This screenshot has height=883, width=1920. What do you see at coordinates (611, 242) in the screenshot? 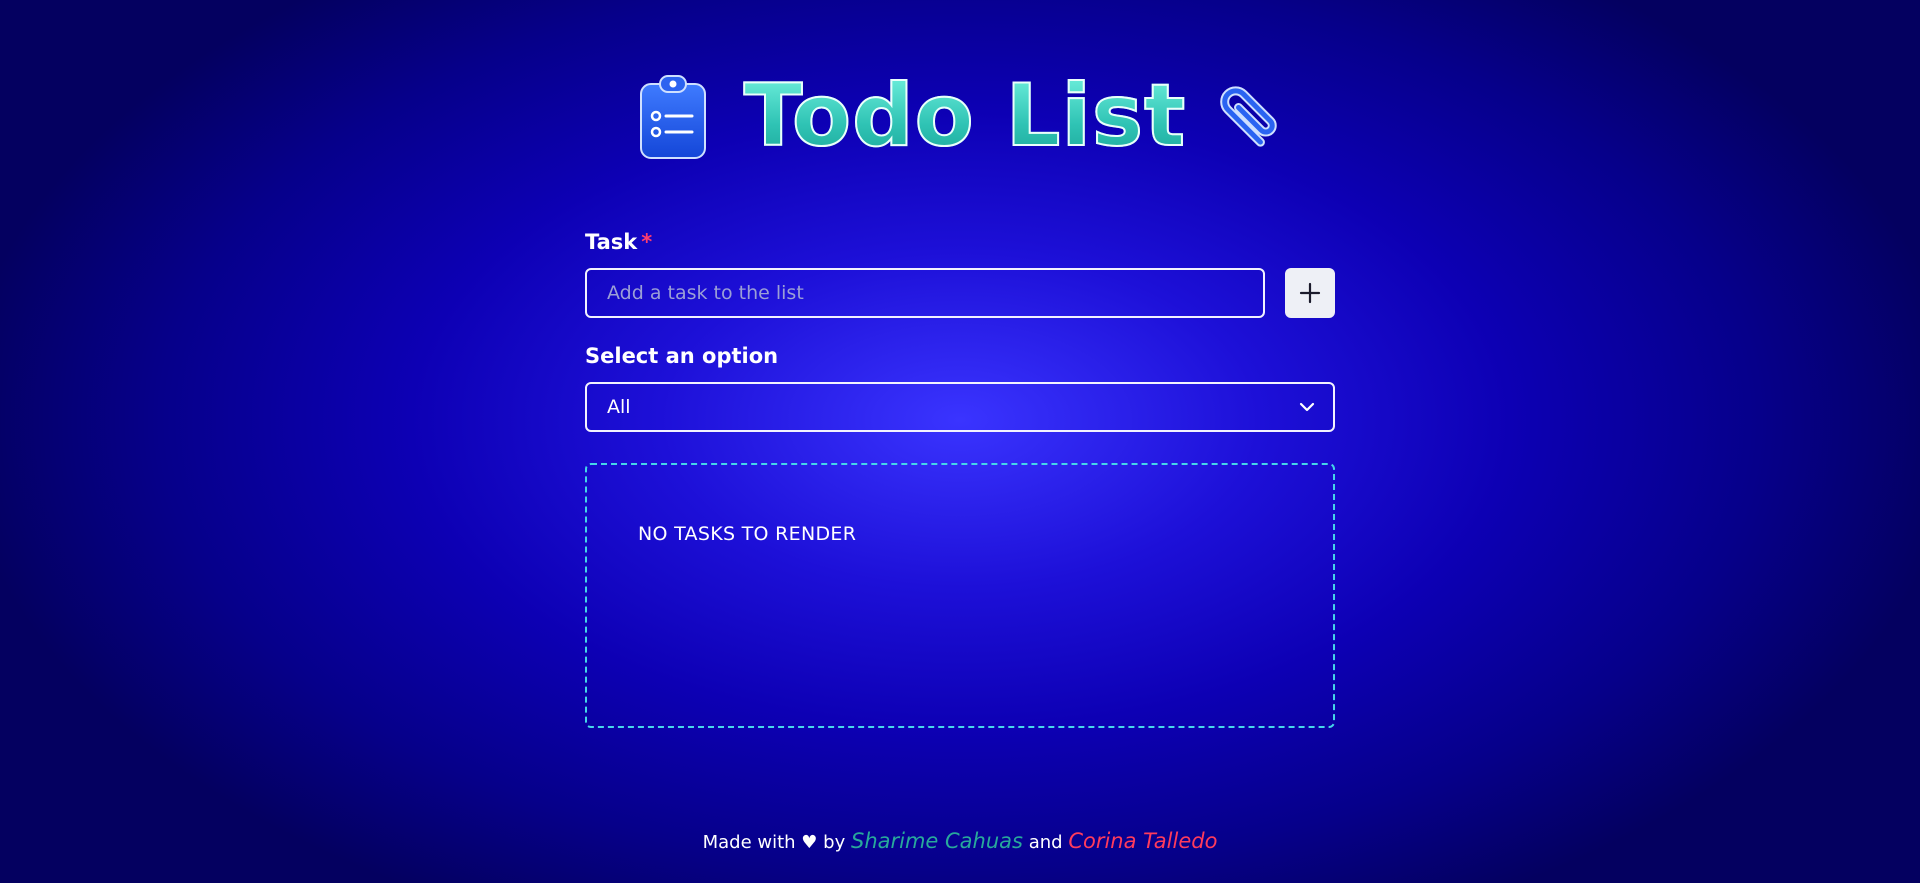
I see `task-label-text: Task` at bounding box center [611, 242].